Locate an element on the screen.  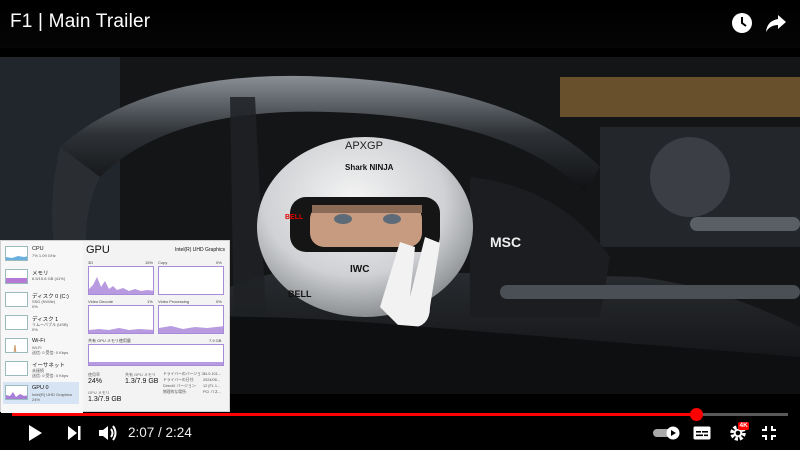
helmet-top-logo: APXGP is located at coordinates (364, 146).